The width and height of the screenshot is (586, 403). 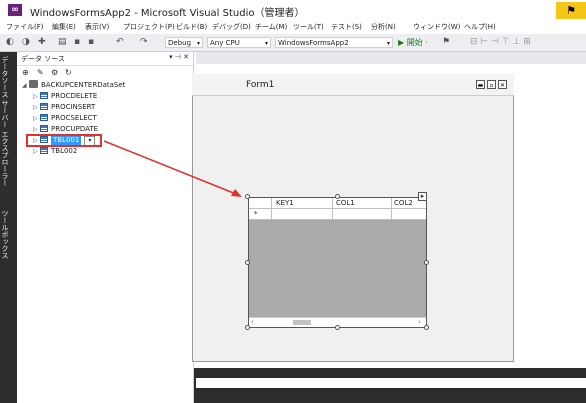 I want to click on annotation-arrow, so click(x=172, y=168).